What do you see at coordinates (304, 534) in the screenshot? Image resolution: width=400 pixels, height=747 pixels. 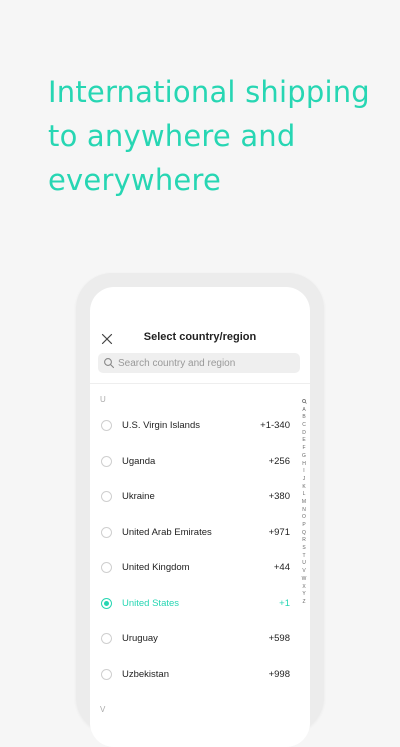 I see `index-letter: Q` at bounding box center [304, 534].